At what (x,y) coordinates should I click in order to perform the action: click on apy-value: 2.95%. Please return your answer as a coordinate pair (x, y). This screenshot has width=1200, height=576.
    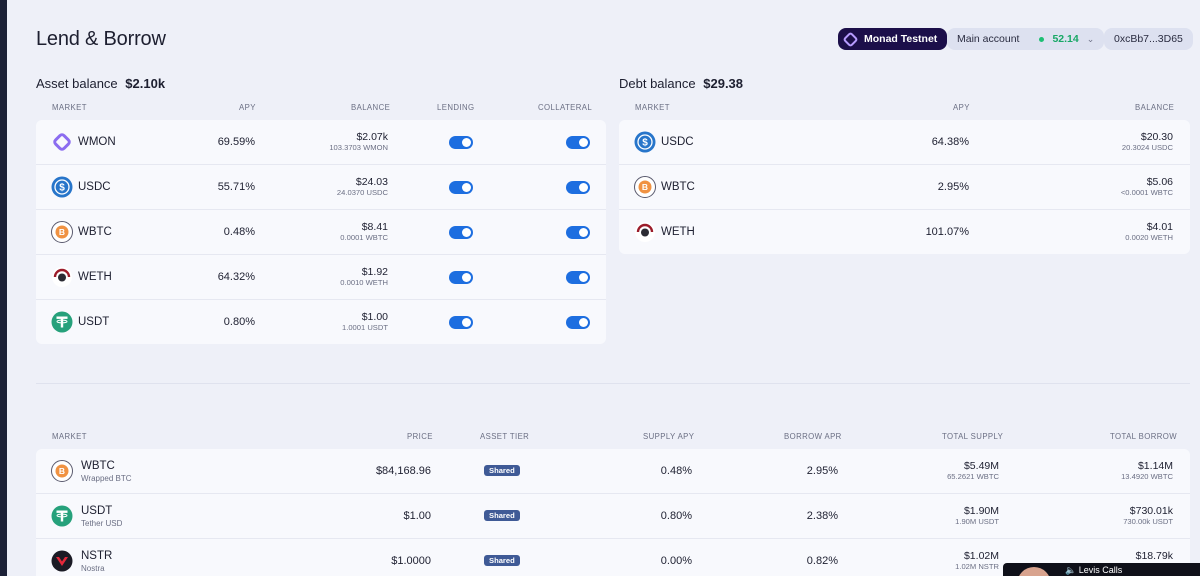
    Looking at the image, I should click on (953, 187).